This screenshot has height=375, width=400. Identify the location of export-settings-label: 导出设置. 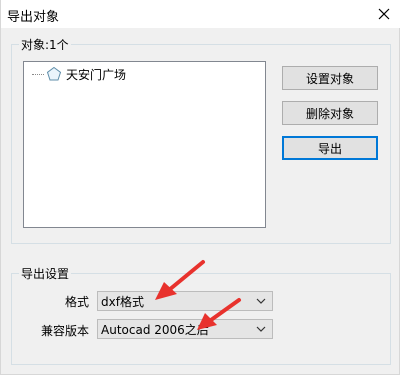
(45, 273).